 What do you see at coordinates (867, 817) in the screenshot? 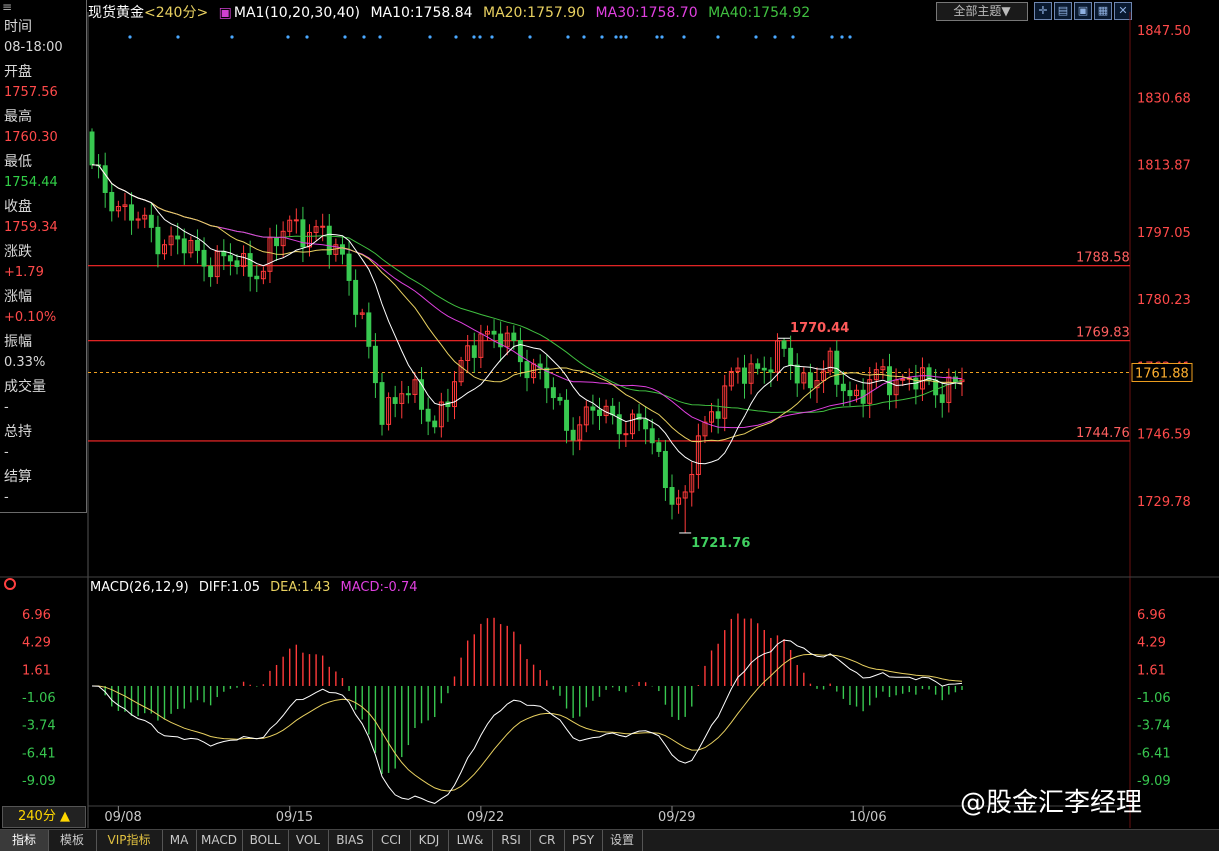
I see `date-tick-label: 10/06` at bounding box center [867, 817].